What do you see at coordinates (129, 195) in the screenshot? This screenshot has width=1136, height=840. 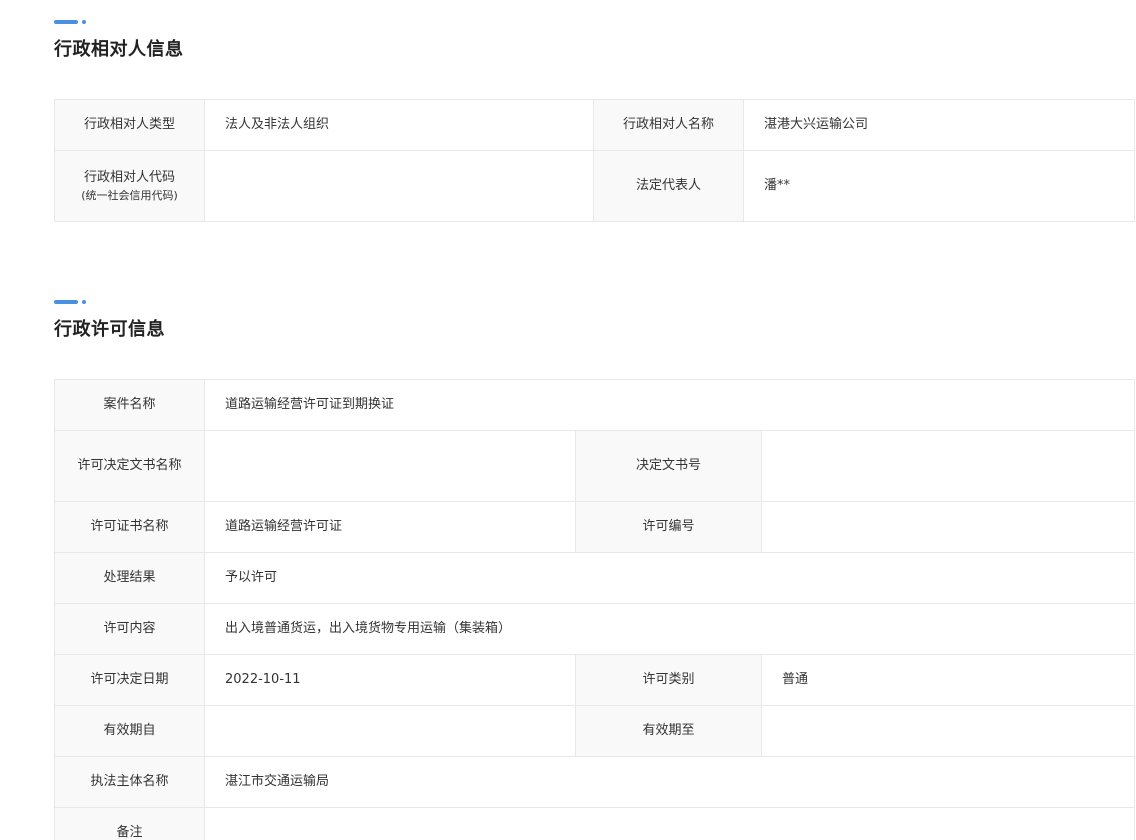 I see `party-code-sublabel: (统一社会信用代码)` at bounding box center [129, 195].